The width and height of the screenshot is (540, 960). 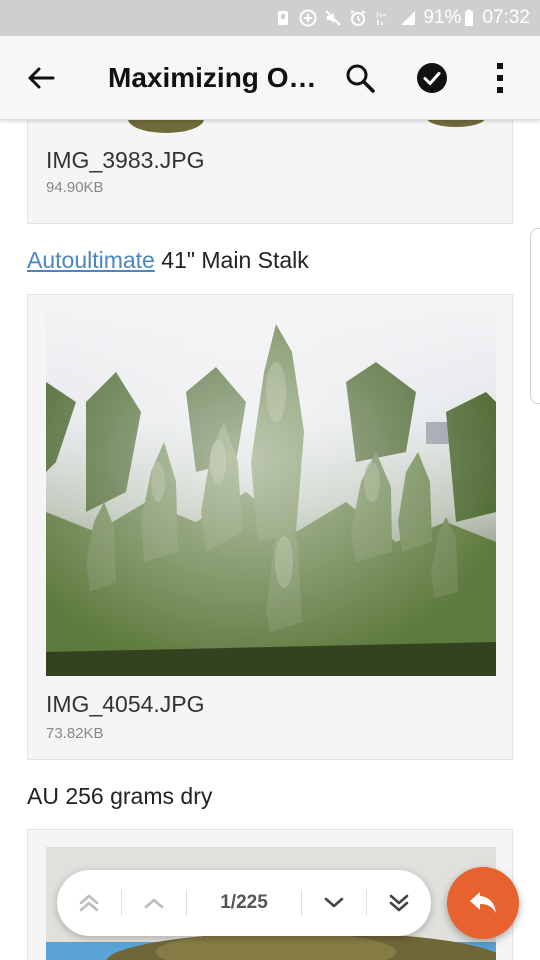 What do you see at coordinates (308, 18) in the screenshot?
I see `add-circle-icon` at bounding box center [308, 18].